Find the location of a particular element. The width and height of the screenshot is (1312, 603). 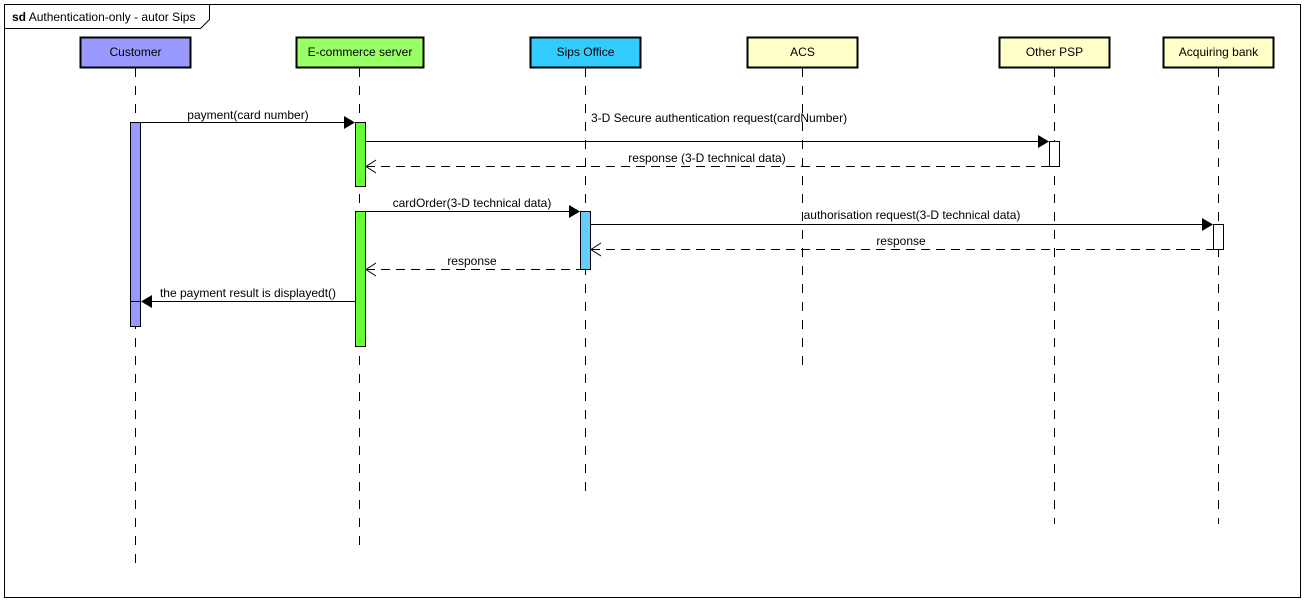

lifeline-psp: Other PSP is located at coordinates (1054, 52).